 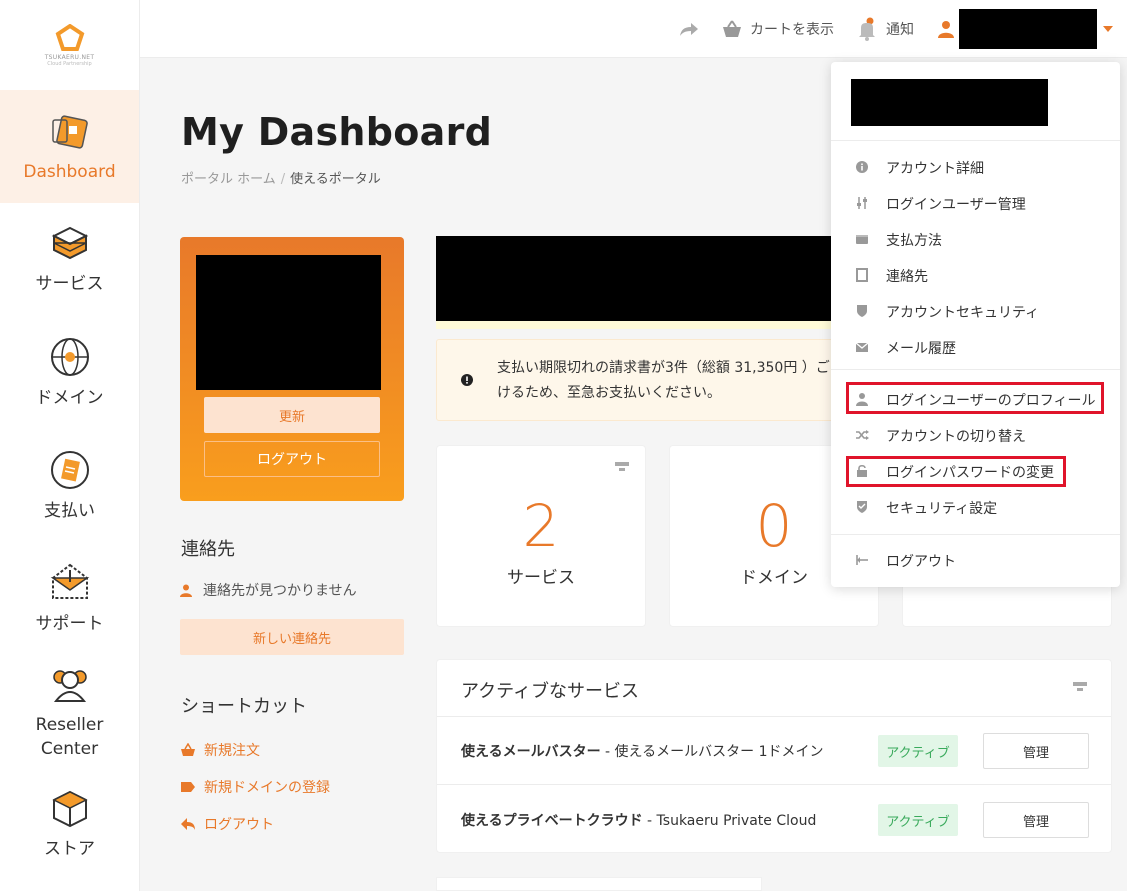 I want to click on menu-item-label: 連絡先, so click(x=907, y=277).